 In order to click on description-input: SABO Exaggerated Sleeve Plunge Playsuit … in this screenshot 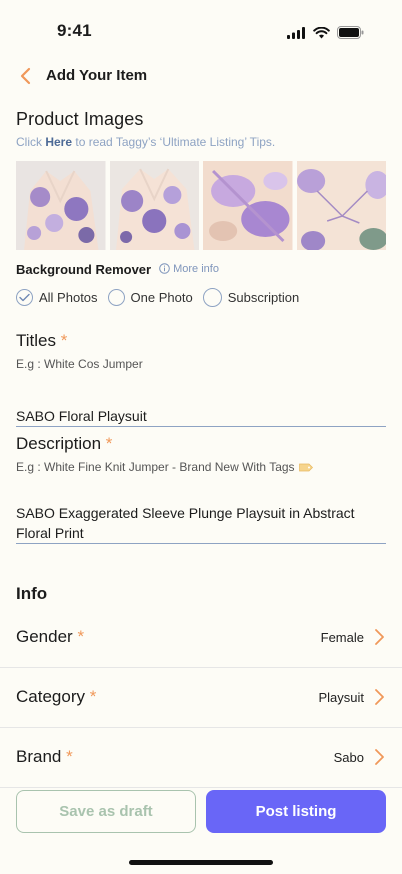, I will do `click(201, 523)`.